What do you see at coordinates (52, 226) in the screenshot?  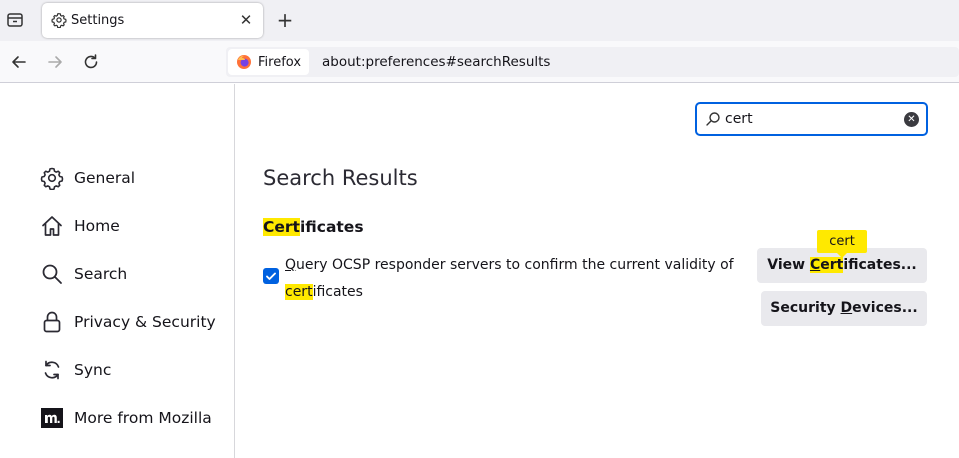 I see `home-icon` at bounding box center [52, 226].